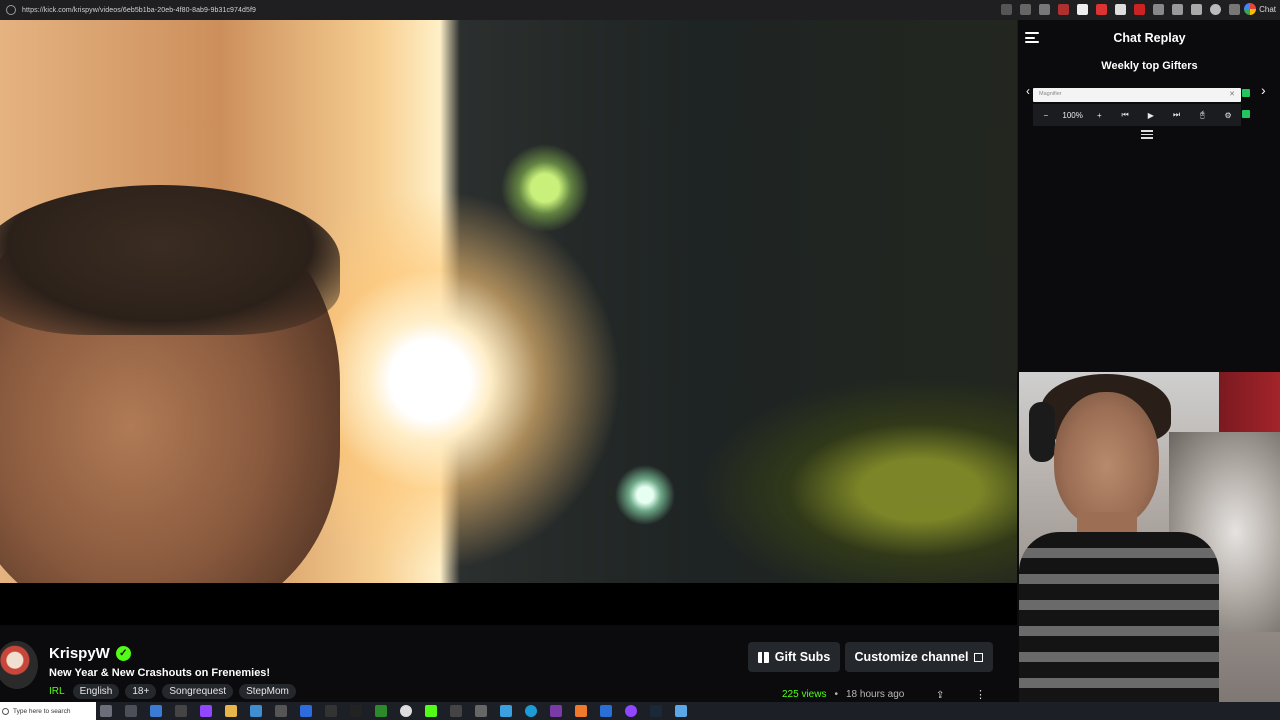 This screenshot has width=1280, height=720. Describe the element at coordinates (508, 604) in the screenshot. I see `video-letterbox` at that location.